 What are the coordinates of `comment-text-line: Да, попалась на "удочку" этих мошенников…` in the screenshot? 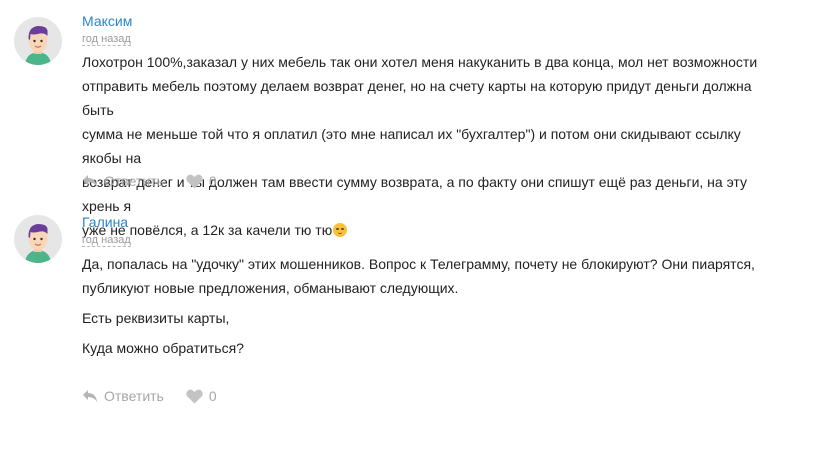 It's located at (418, 264).